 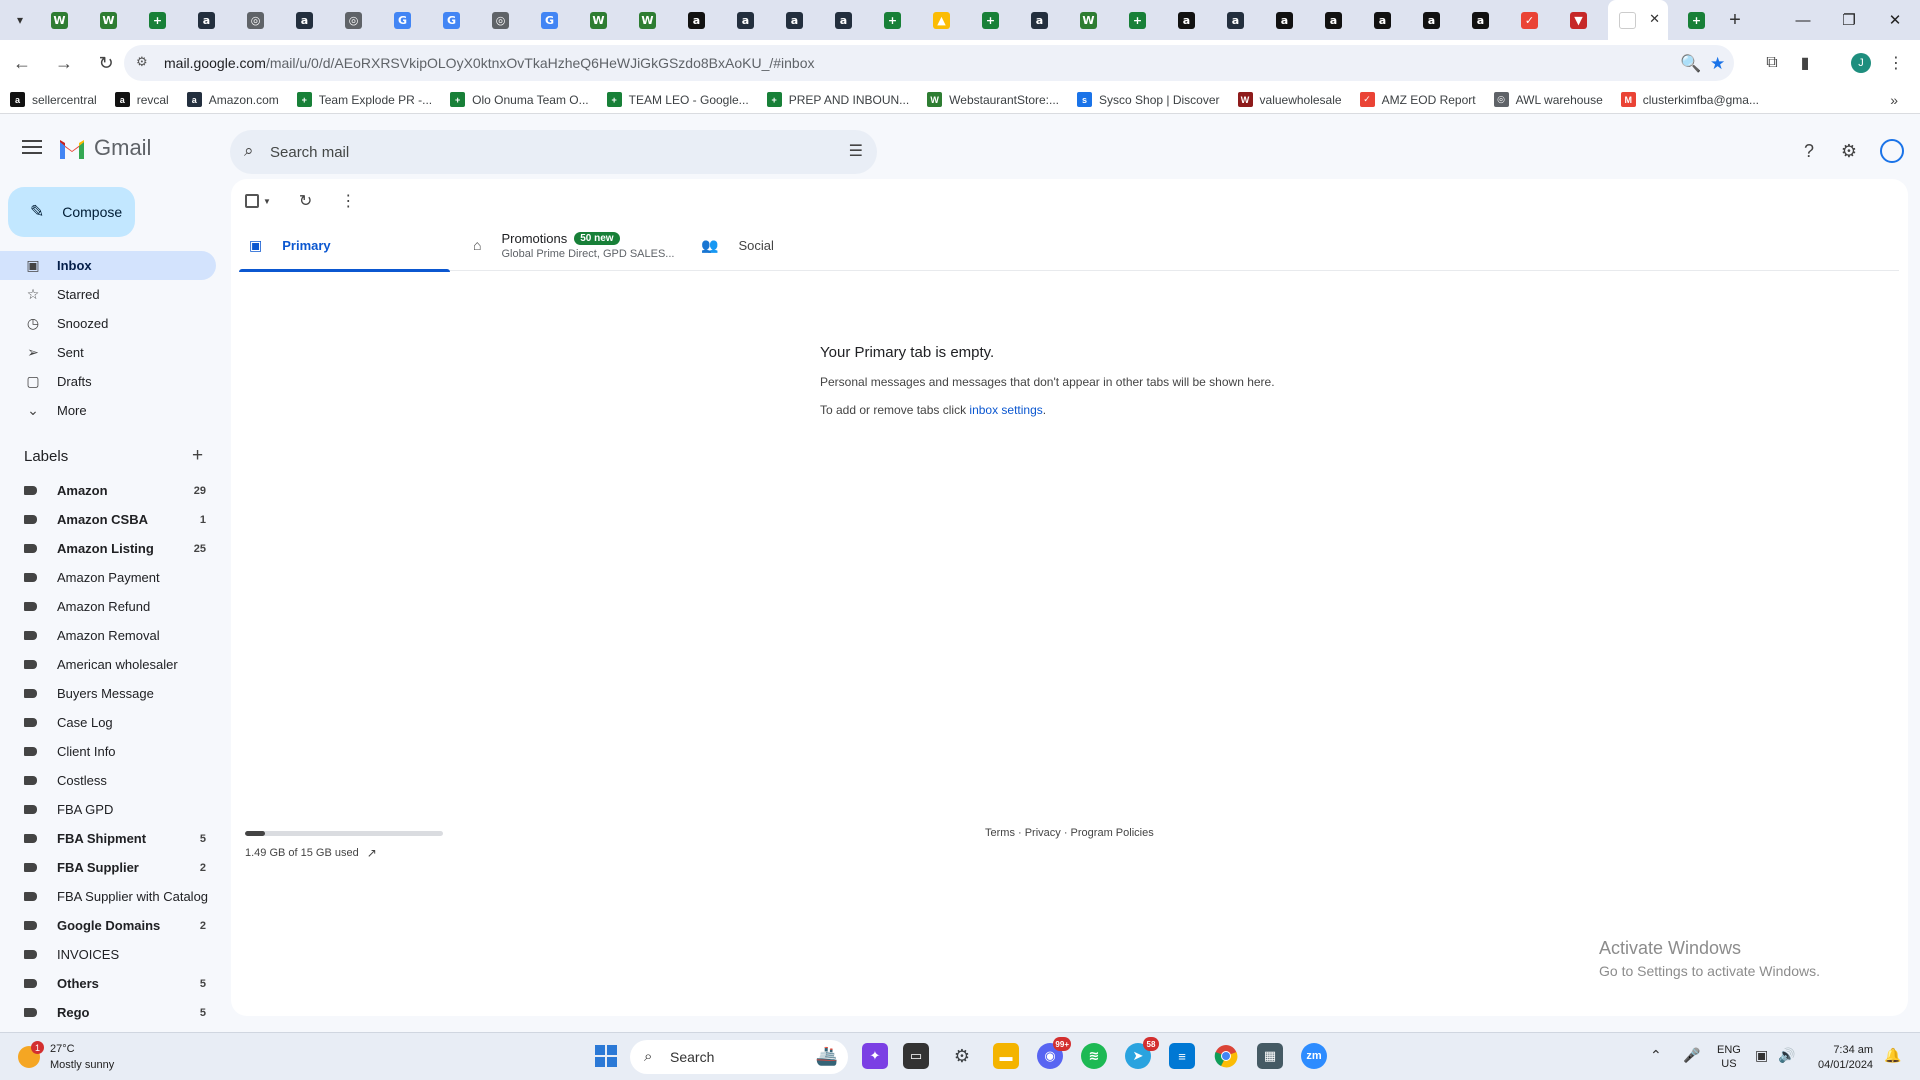 I want to click on nav-item-drafts: ▢ Drafts, so click(x=108, y=381).